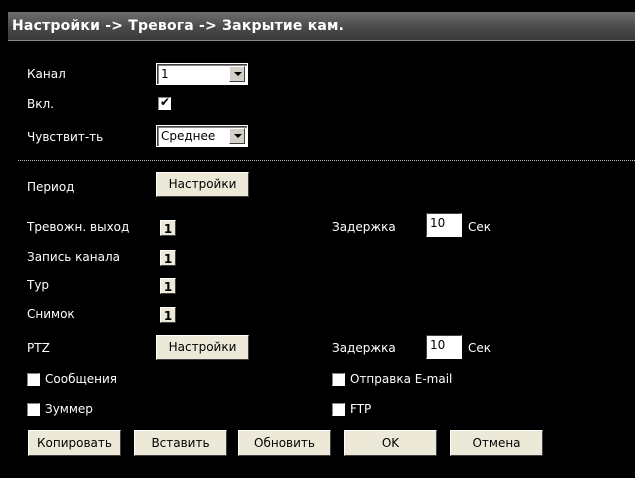 This screenshot has width=635, height=478. Describe the element at coordinates (180, 443) in the screenshot. I see `paste-button: Вставить` at that location.